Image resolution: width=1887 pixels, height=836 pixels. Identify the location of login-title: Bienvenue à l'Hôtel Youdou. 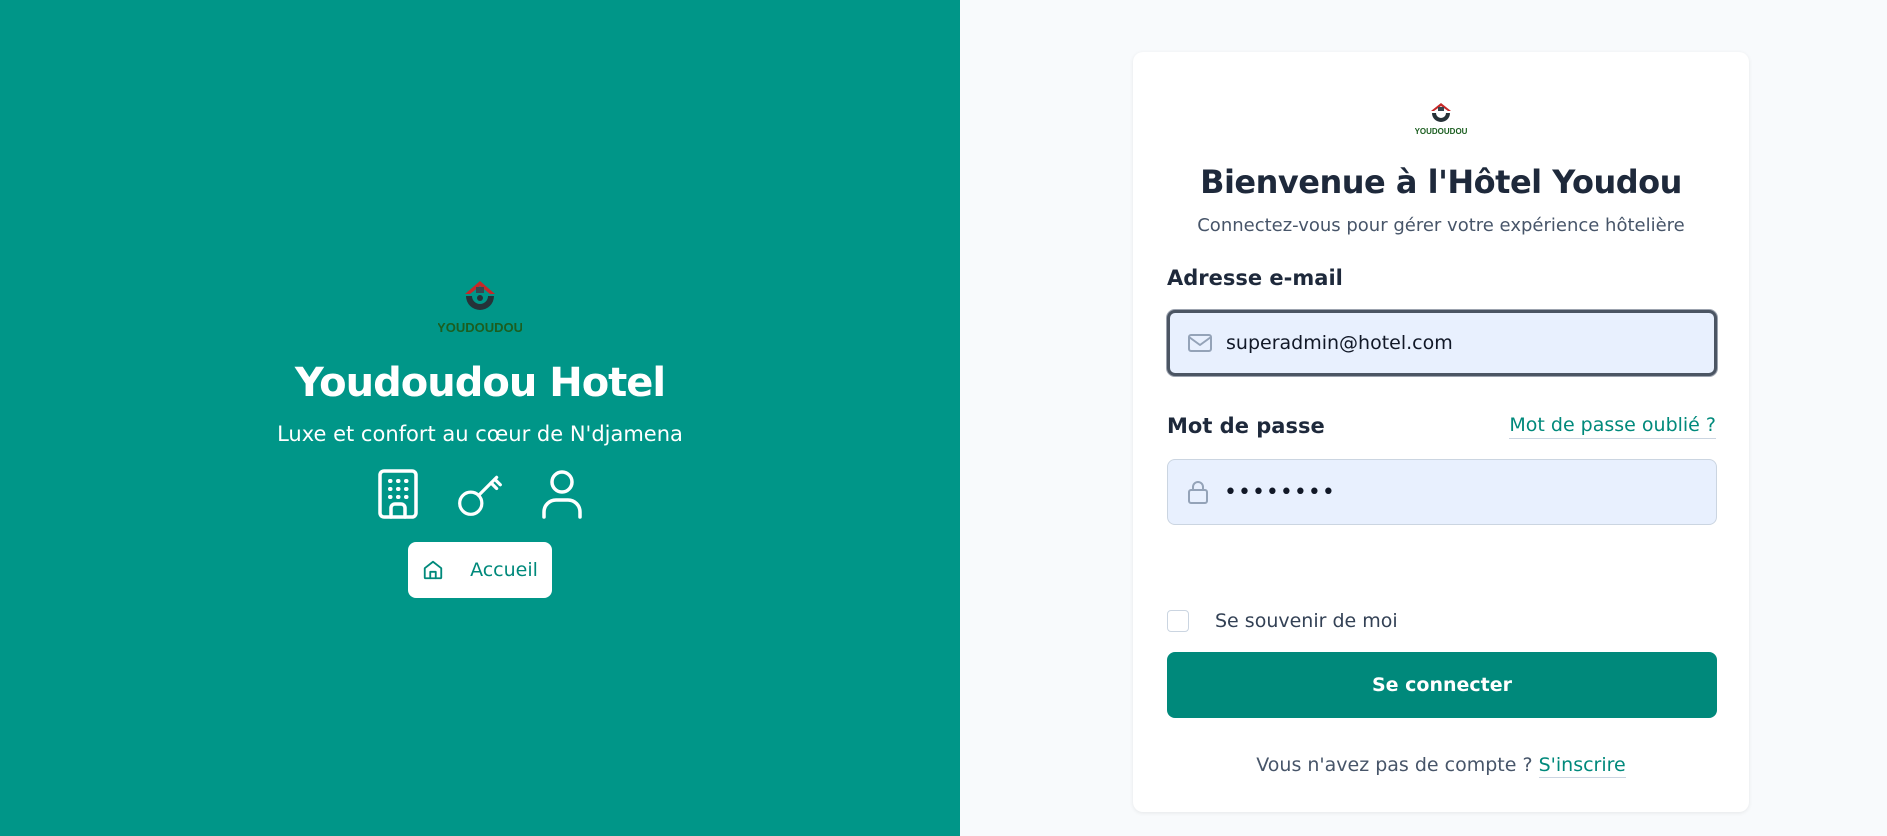
(1441, 182).